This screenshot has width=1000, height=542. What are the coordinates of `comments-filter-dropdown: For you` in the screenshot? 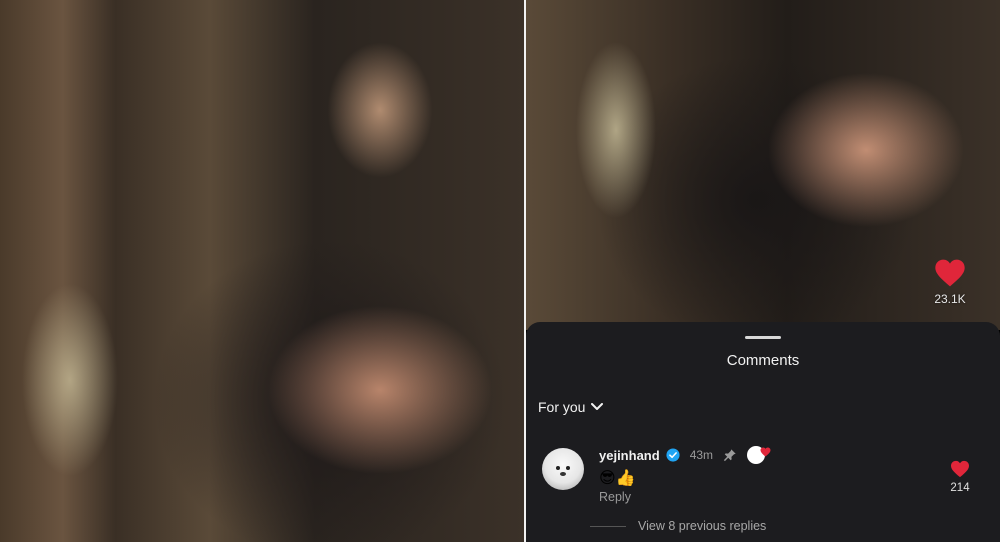 It's located at (571, 407).